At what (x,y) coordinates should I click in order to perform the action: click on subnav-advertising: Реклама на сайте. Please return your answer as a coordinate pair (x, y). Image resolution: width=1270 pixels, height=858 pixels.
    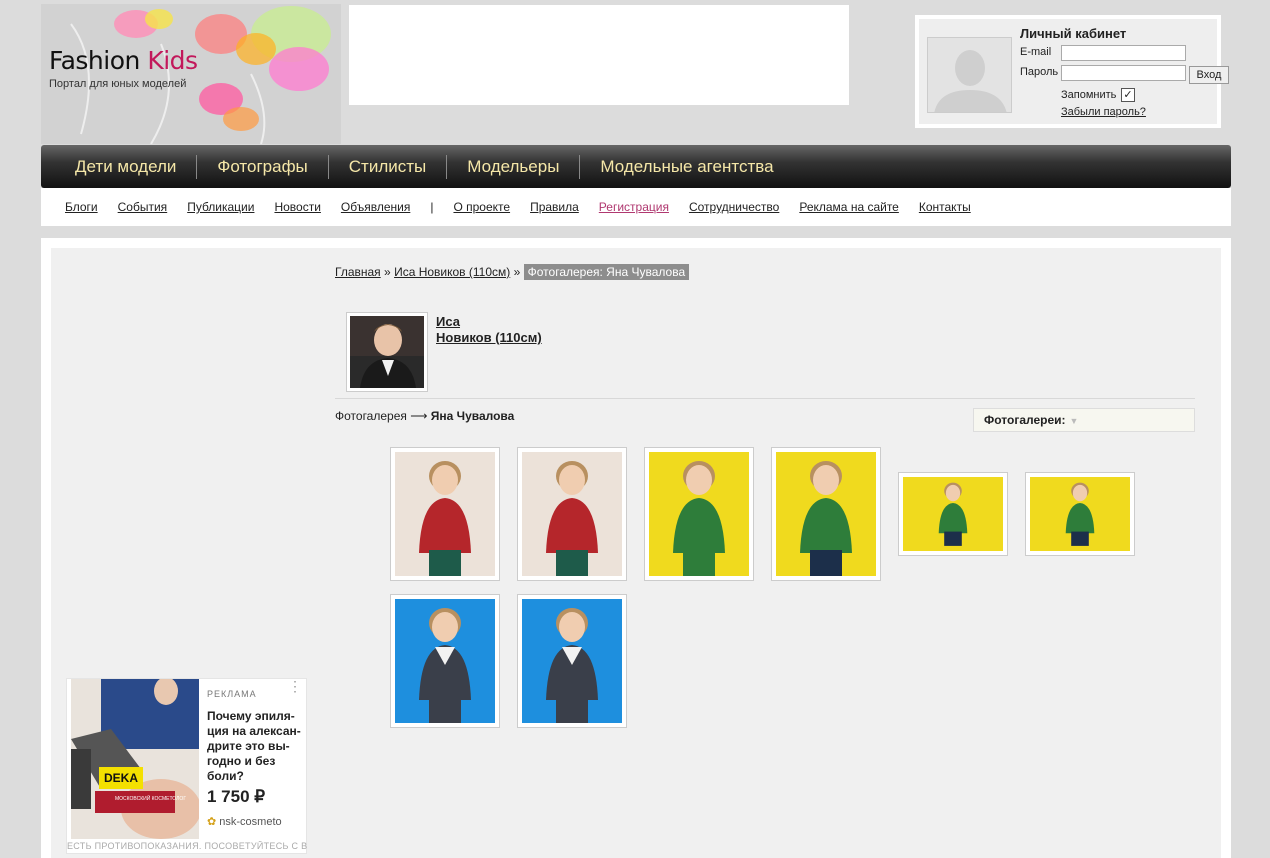
    Looking at the image, I should click on (849, 207).